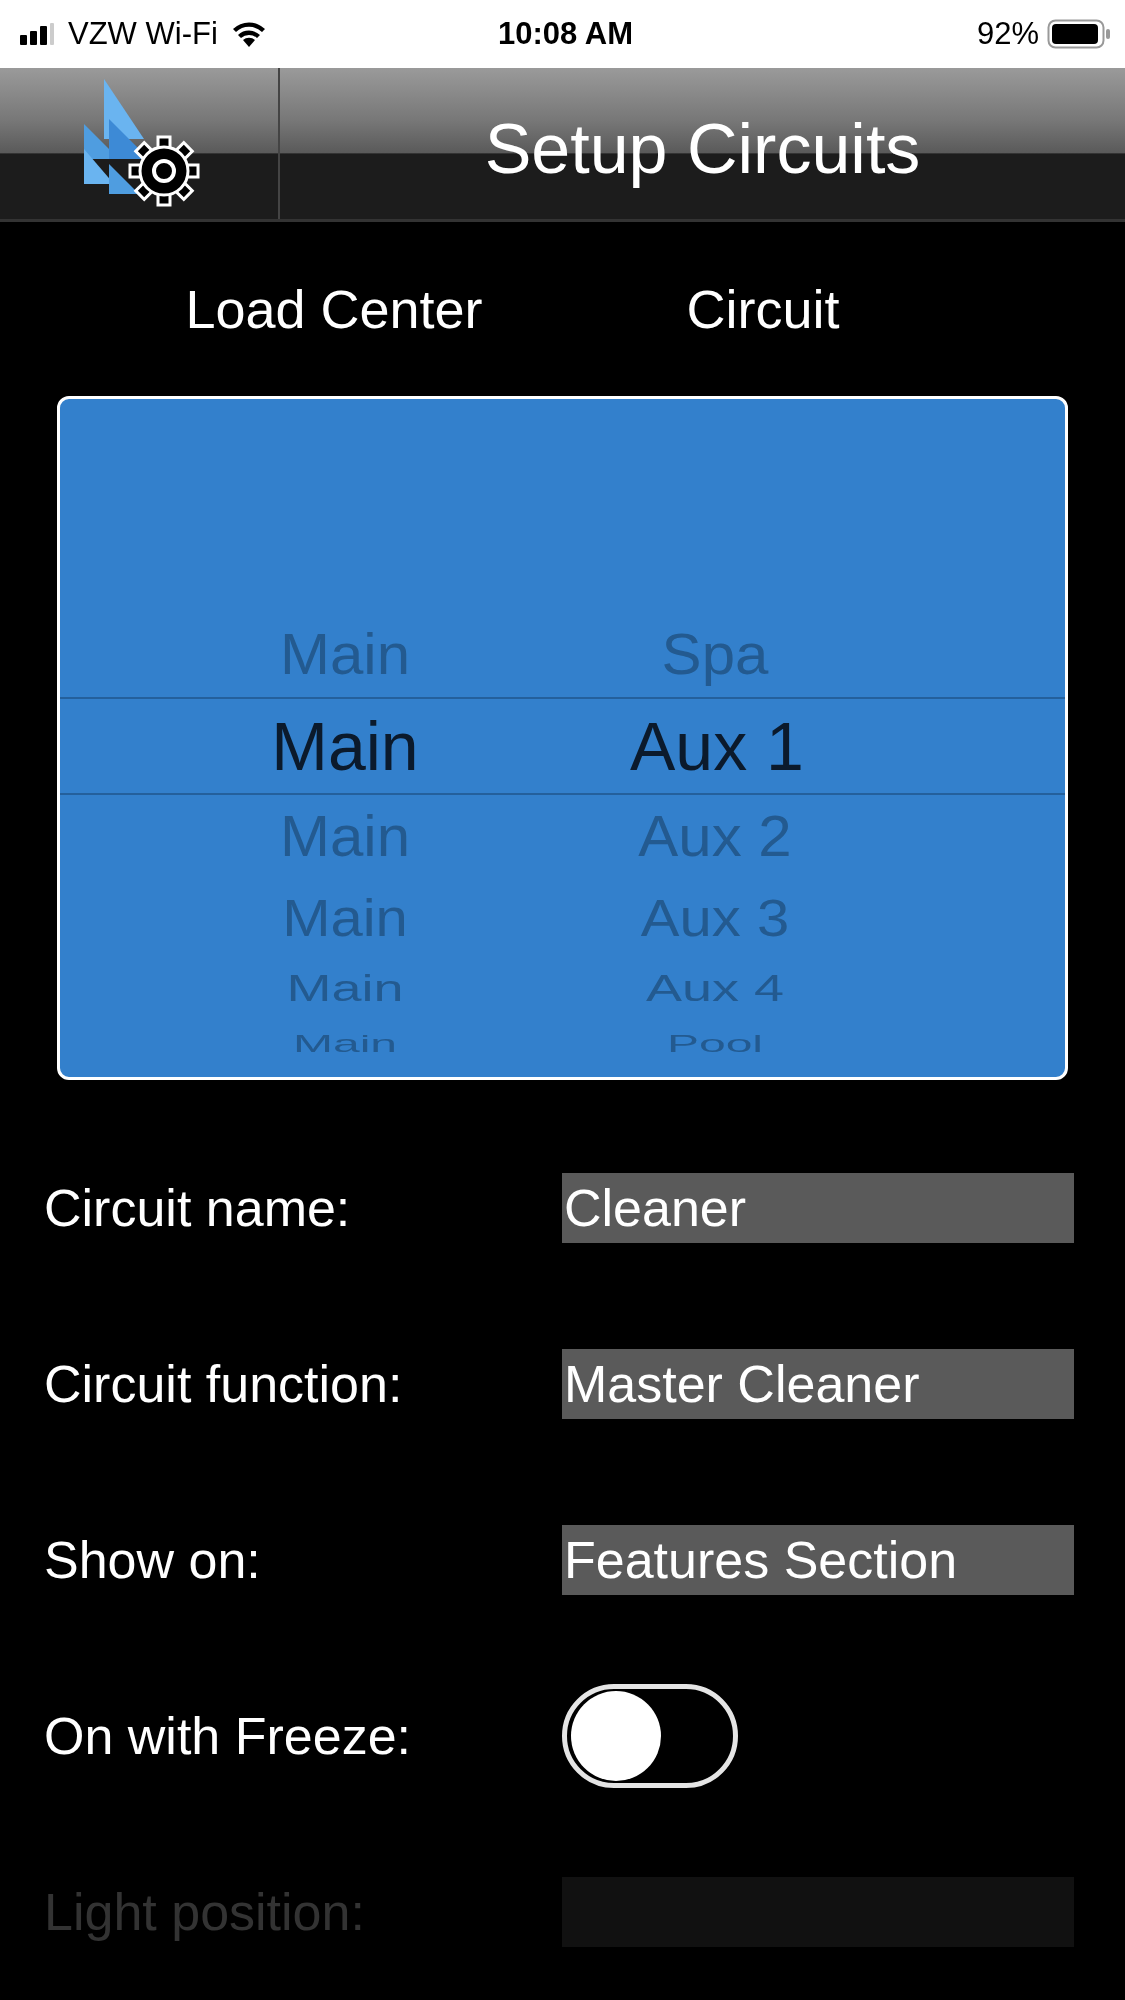 The width and height of the screenshot is (1125, 2000). Describe the element at coordinates (143, 34) in the screenshot. I see `carrier-name: VZW Wi-Fi` at that location.